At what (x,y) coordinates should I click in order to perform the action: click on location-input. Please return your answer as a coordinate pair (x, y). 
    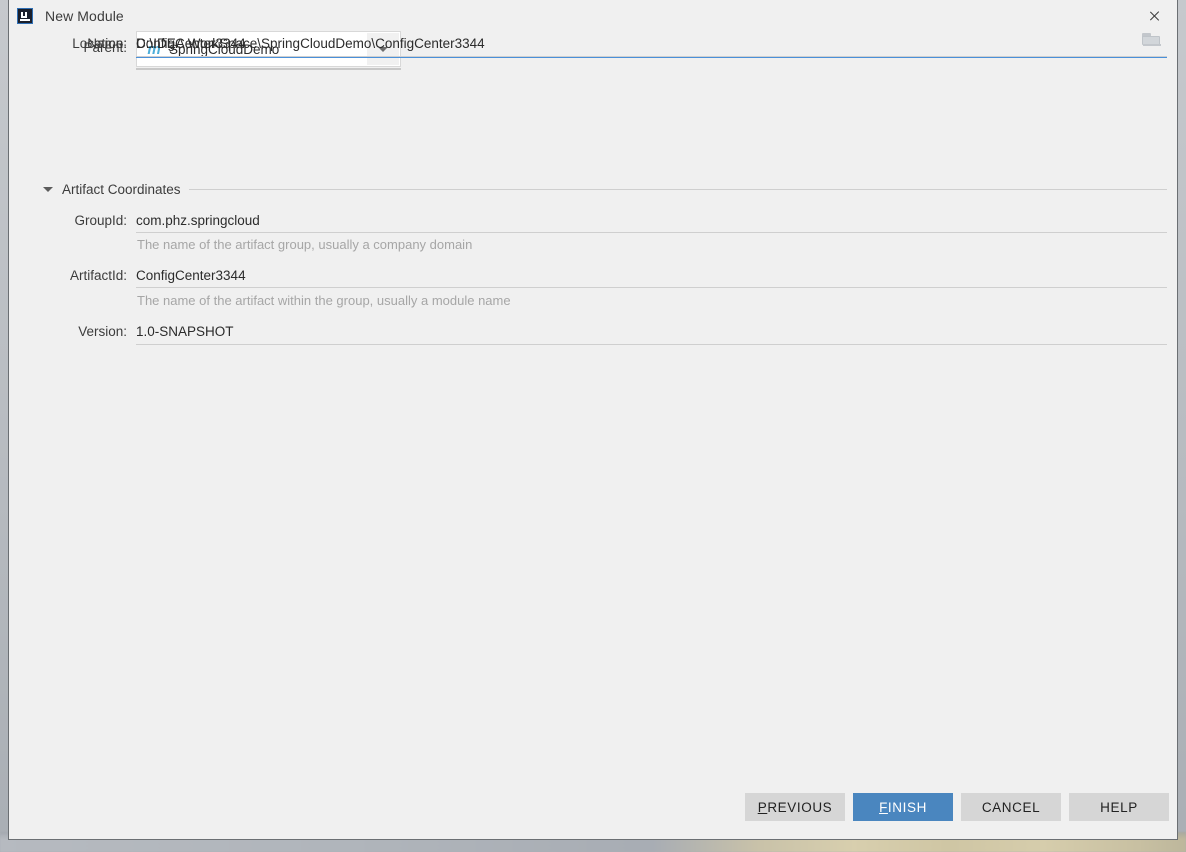
    Looking at the image, I should click on (633, 43).